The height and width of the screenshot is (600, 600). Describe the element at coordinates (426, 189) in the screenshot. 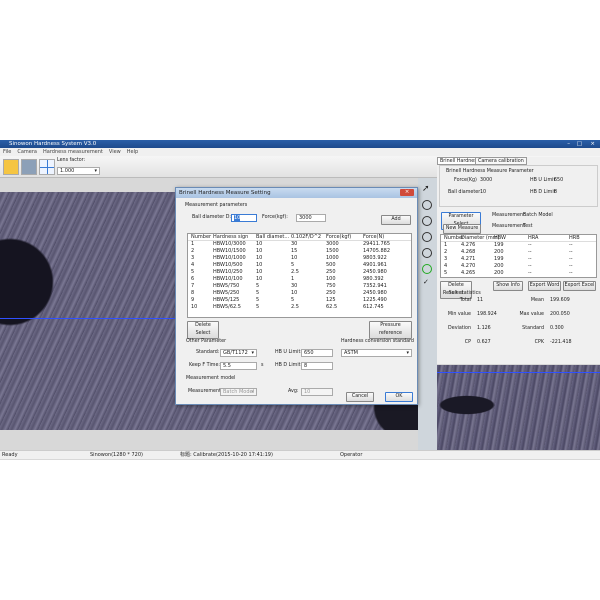

I see `arrow-icon: ➚` at that location.